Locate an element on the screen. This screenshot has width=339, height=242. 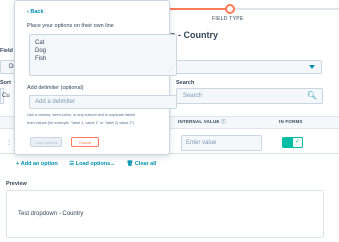
internal-value-input: Enter value is located at coordinates (221, 143).